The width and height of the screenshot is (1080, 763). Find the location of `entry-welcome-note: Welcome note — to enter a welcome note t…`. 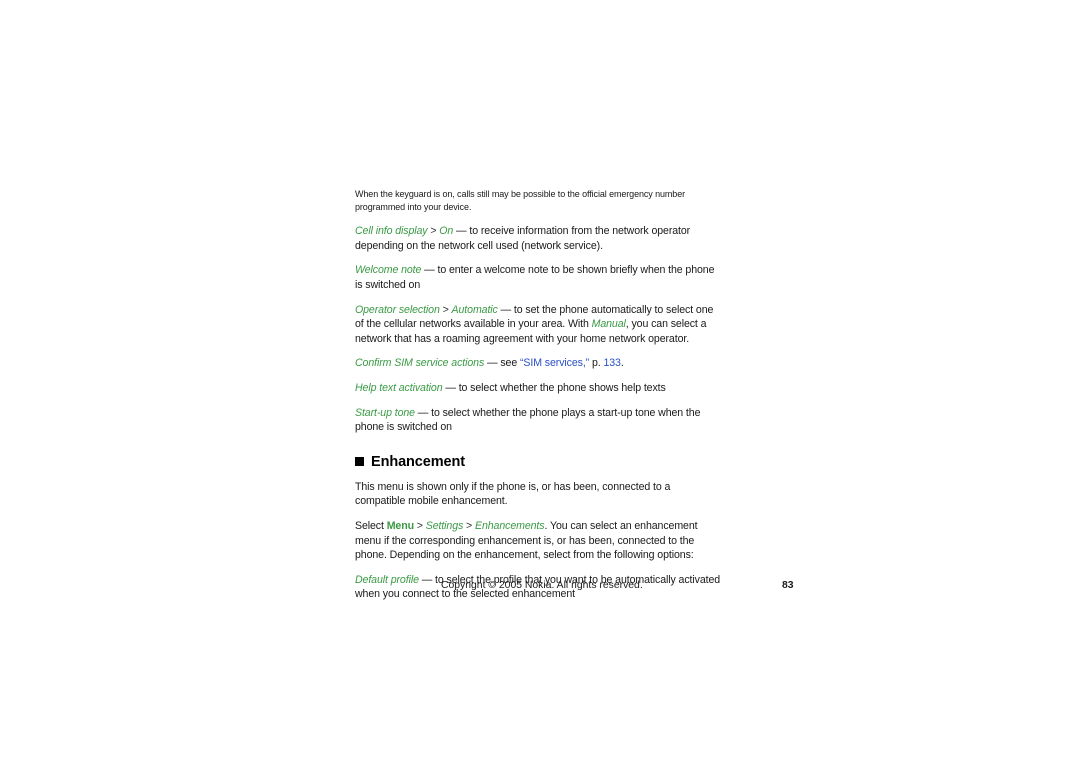

entry-welcome-note: Welcome note — to enter a welcome note t… is located at coordinates (539, 277).